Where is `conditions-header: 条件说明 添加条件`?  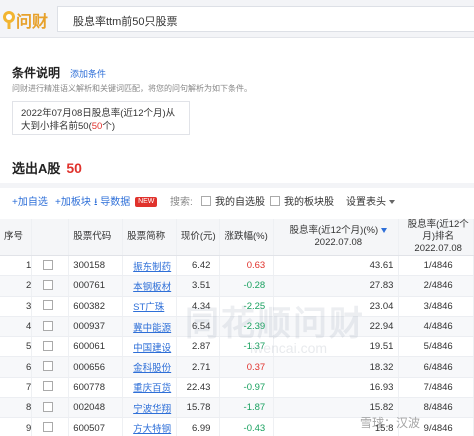 conditions-header: 条件说明 添加条件 is located at coordinates (59, 72).